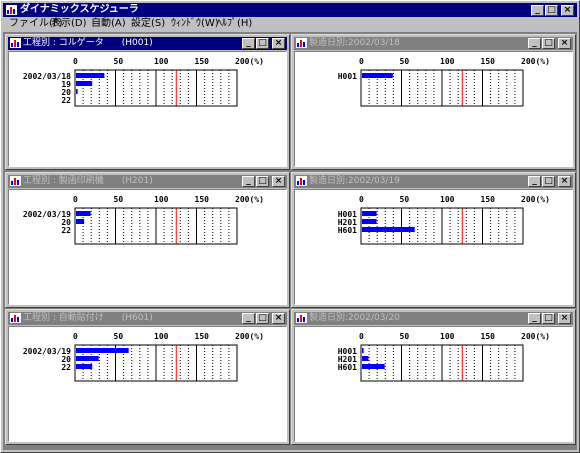  Describe the element at coordinates (290, 10) in the screenshot. I see `title-bar: ダイナミックスケジューラ _ □ ×` at that location.